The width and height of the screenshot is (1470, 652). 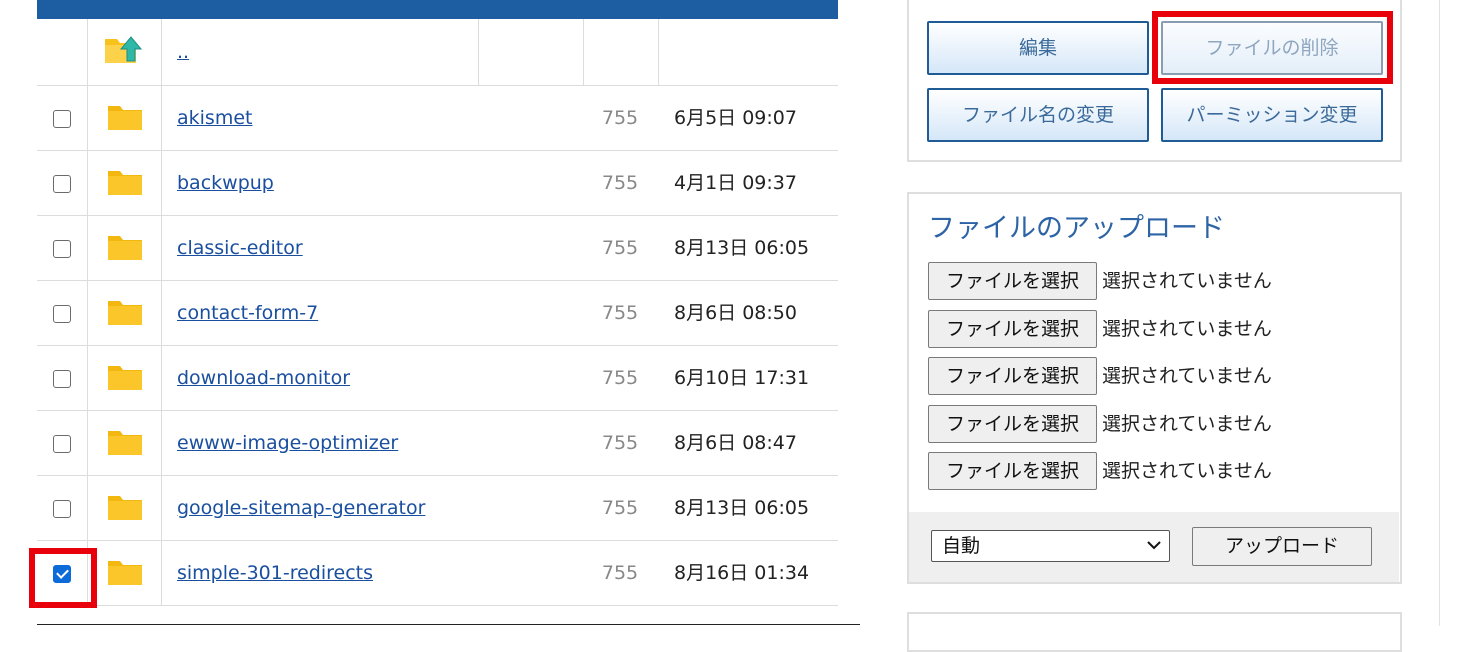 I want to click on folder-link: backwpup, so click(x=225, y=183).